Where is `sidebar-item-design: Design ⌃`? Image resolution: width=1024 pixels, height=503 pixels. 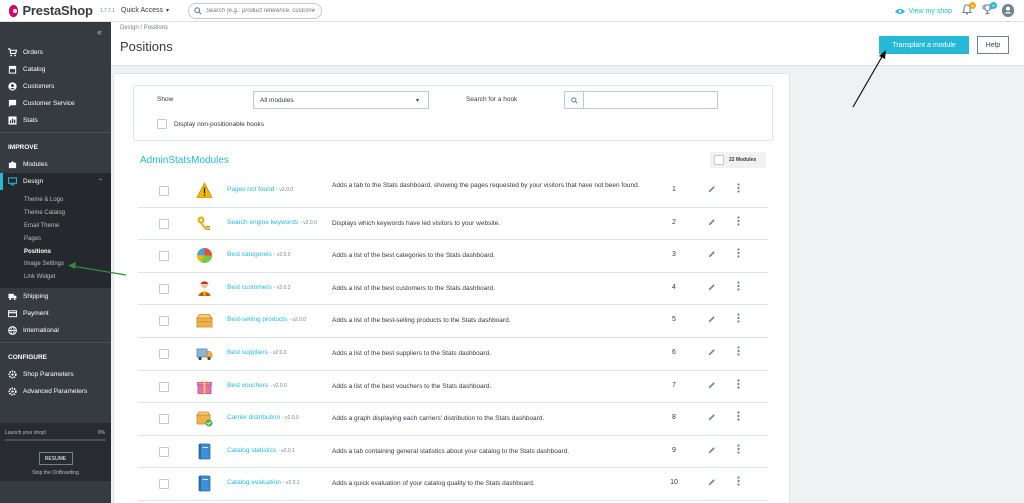 sidebar-item-design: Design ⌃ is located at coordinates (55, 181).